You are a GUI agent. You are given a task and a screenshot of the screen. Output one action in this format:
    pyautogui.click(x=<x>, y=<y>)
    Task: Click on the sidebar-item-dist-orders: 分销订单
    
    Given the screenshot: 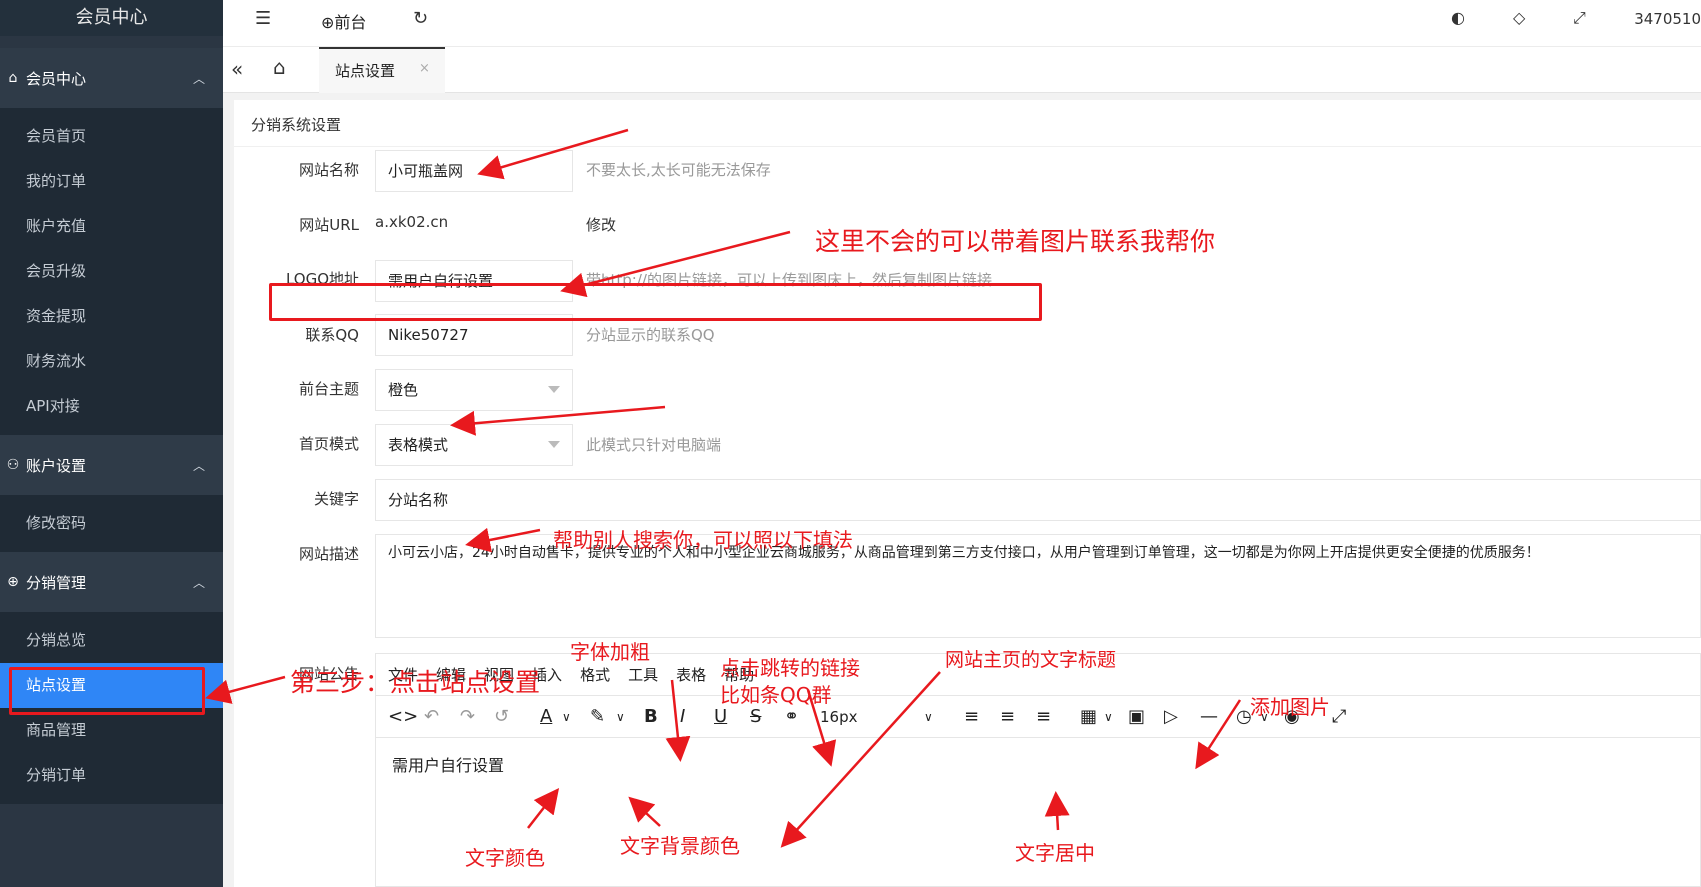 What is the action you would take?
    pyautogui.click(x=111, y=775)
    